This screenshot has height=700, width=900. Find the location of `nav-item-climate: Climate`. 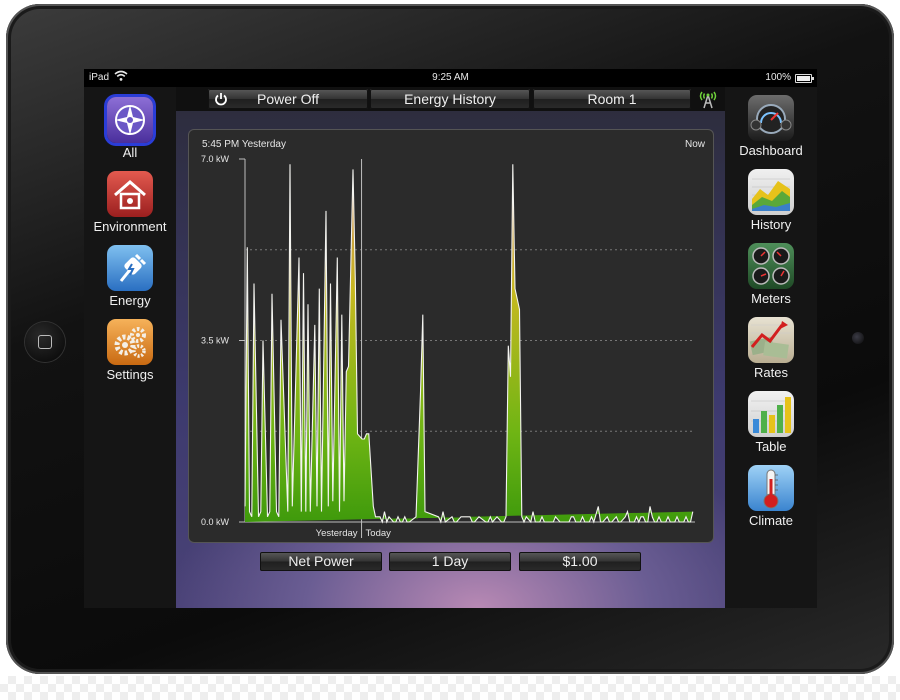

nav-item-climate: Climate is located at coordinates (771, 496).